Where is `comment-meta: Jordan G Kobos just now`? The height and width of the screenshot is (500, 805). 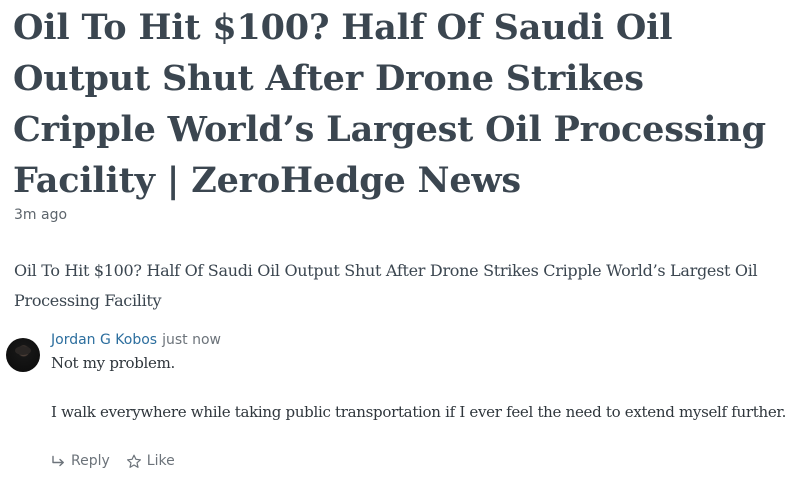
comment-meta: Jordan G Kobos just now is located at coordinates (136, 340).